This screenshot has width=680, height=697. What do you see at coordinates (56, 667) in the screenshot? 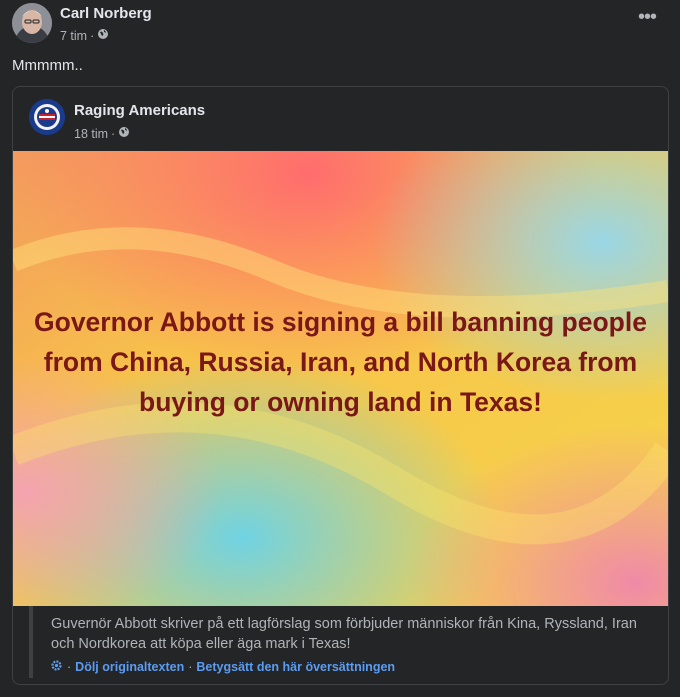
I see `gear-icon` at bounding box center [56, 667].